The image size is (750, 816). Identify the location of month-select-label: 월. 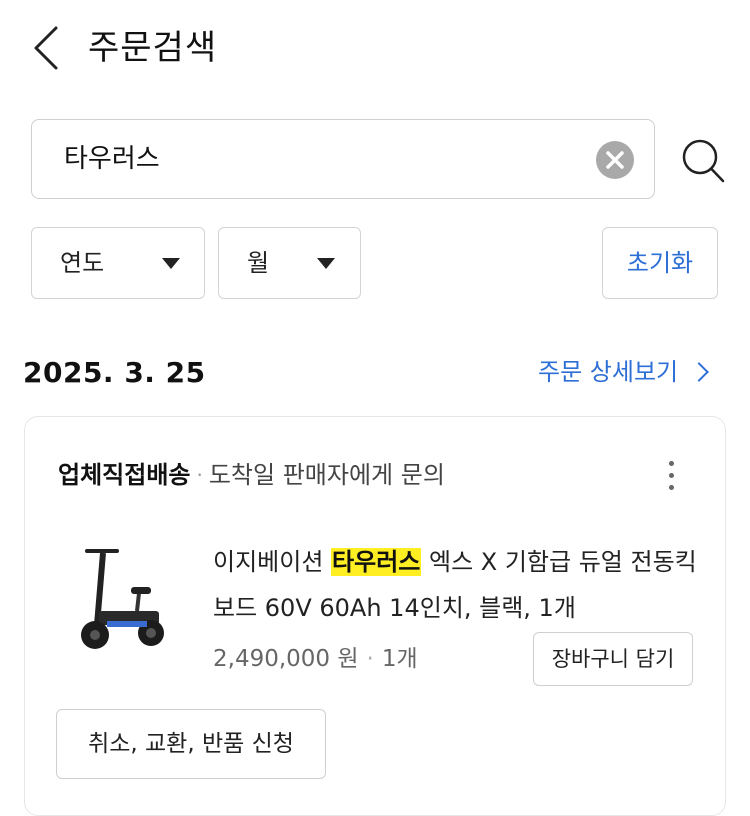
(258, 263).